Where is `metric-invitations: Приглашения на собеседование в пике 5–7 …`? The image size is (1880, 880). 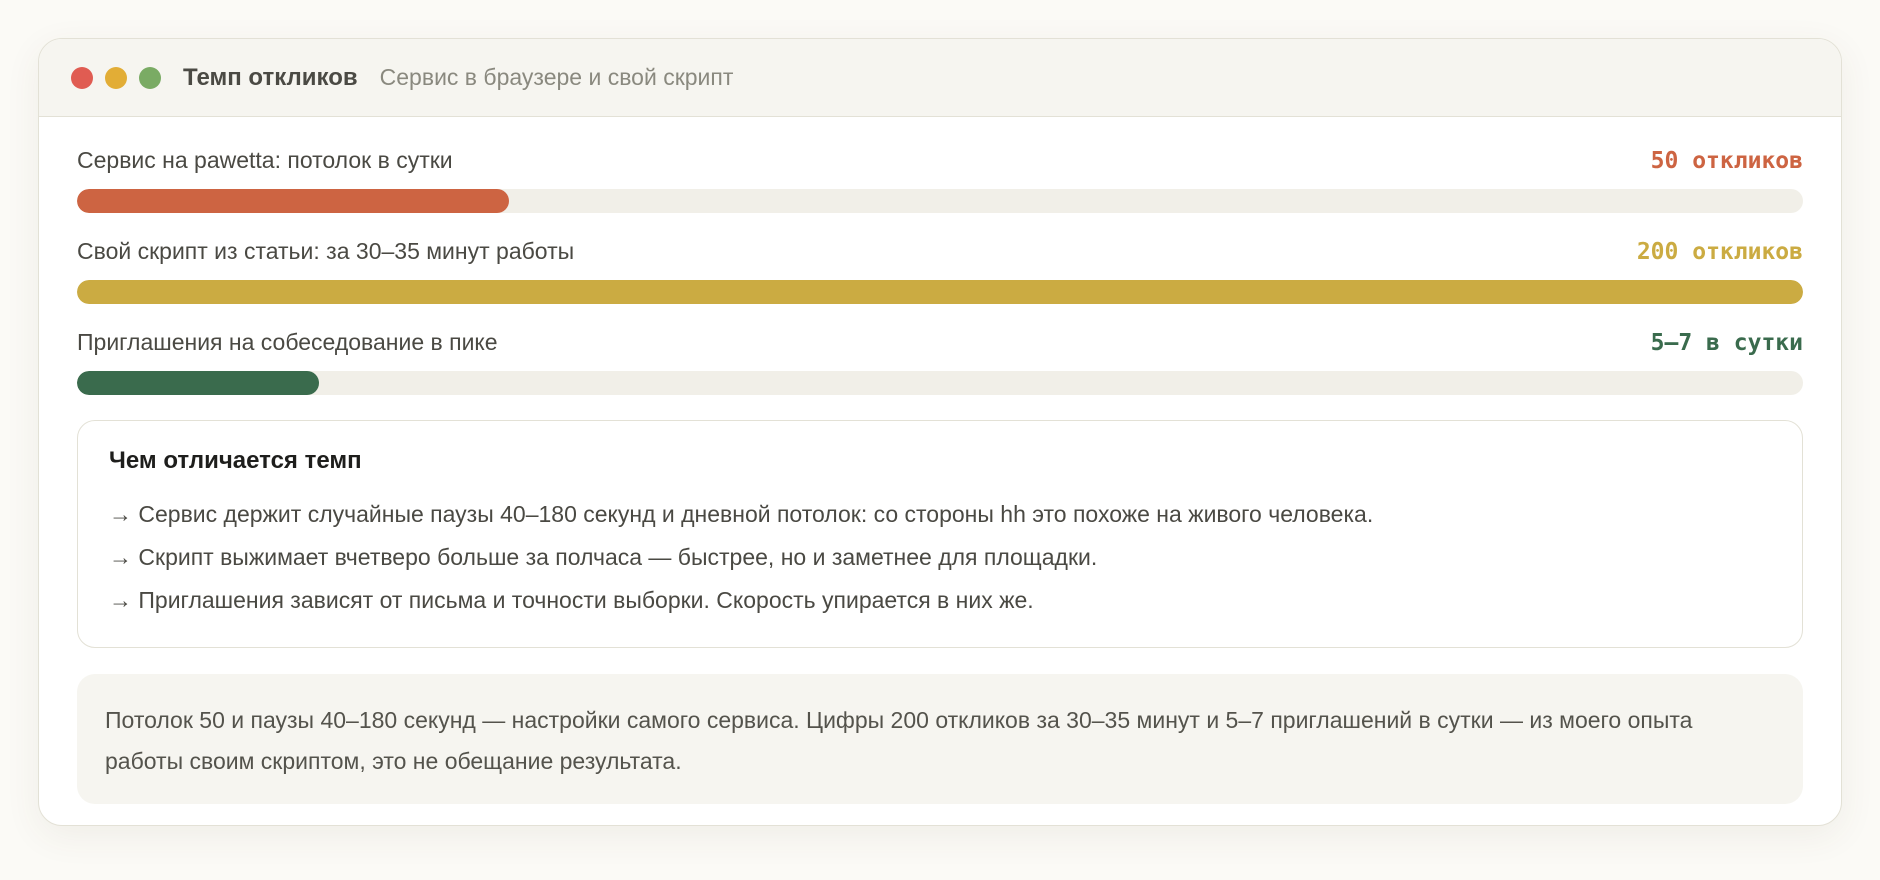
metric-invitations: Приглашения на собеседование в пике 5–7 … is located at coordinates (940, 362).